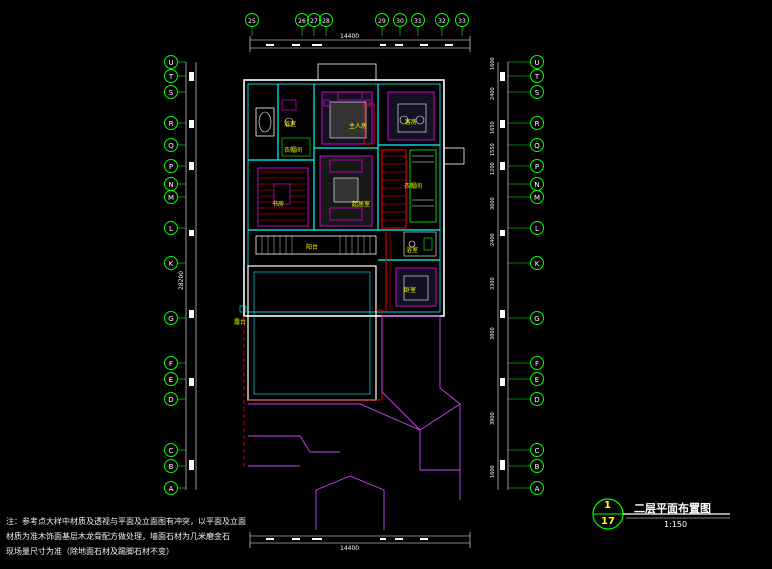 Image resolution: width=772 pixels, height=569 pixels. Describe the element at coordinates (358, 126) in the screenshot. I see `label-master-bedroom: 主人房` at that location.